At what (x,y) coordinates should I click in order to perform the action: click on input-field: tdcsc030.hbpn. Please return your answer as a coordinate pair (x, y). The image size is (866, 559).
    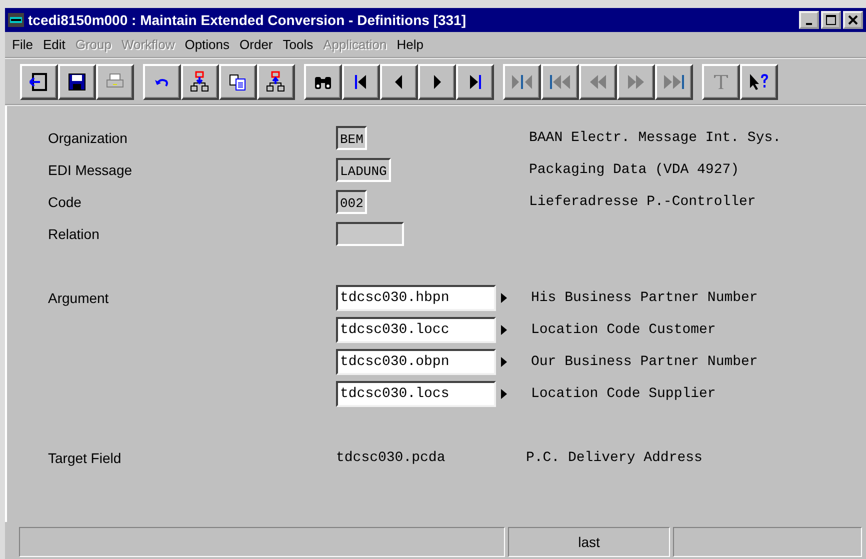
    Looking at the image, I should click on (416, 298).